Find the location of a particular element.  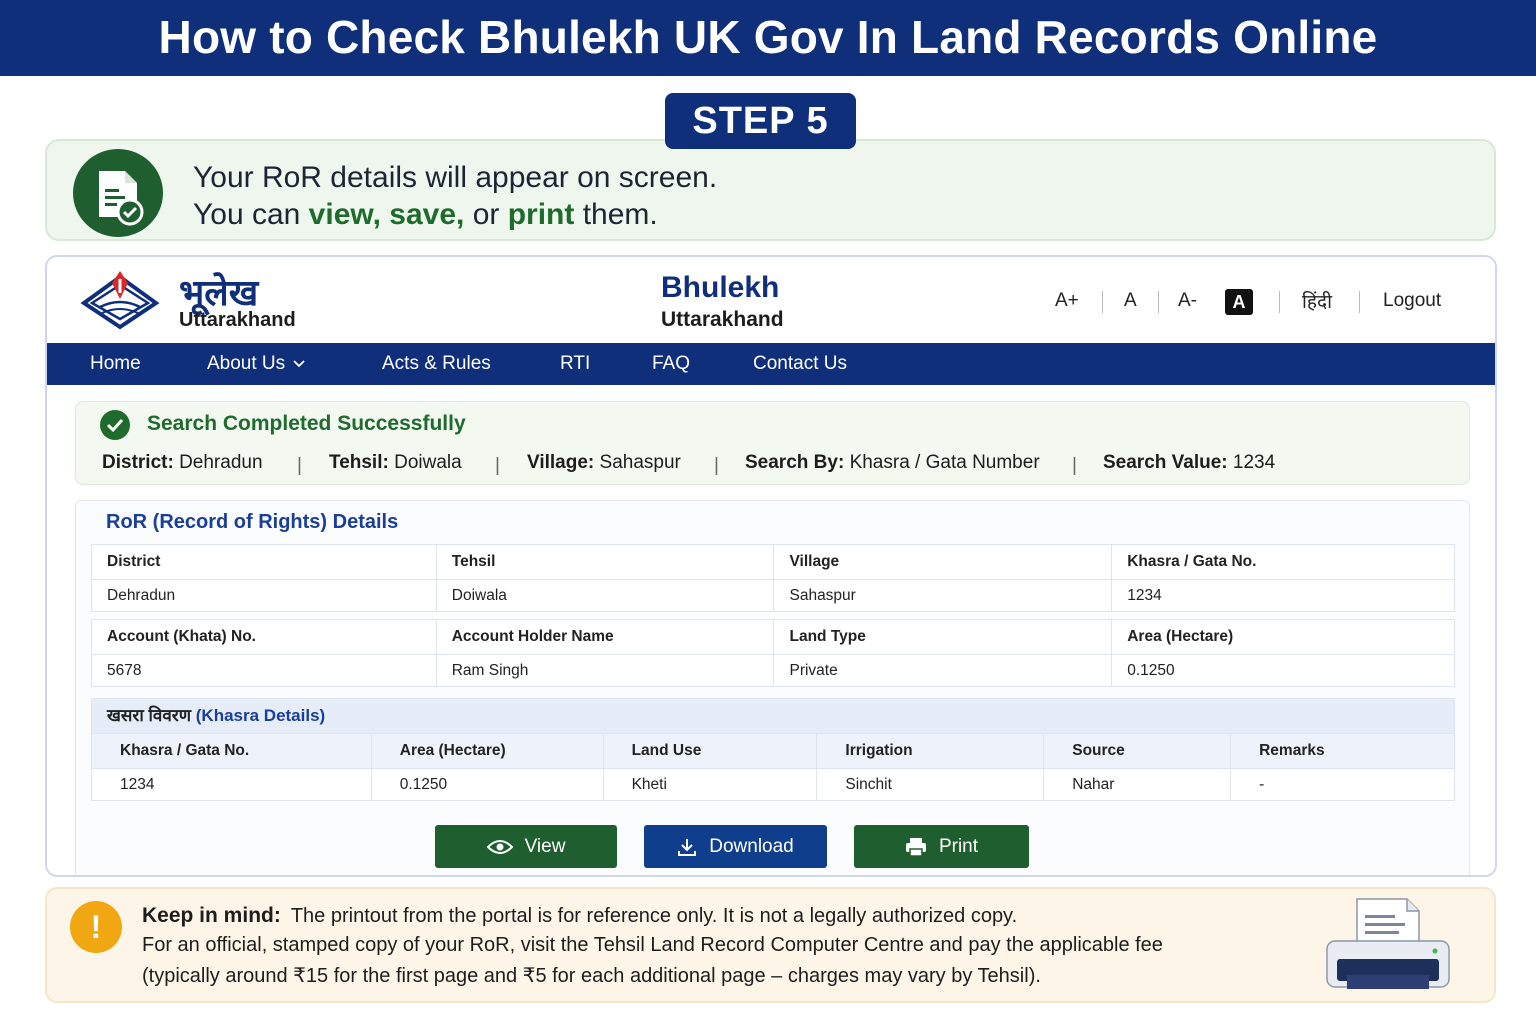

table-header-cell: Land Type is located at coordinates (943, 637).